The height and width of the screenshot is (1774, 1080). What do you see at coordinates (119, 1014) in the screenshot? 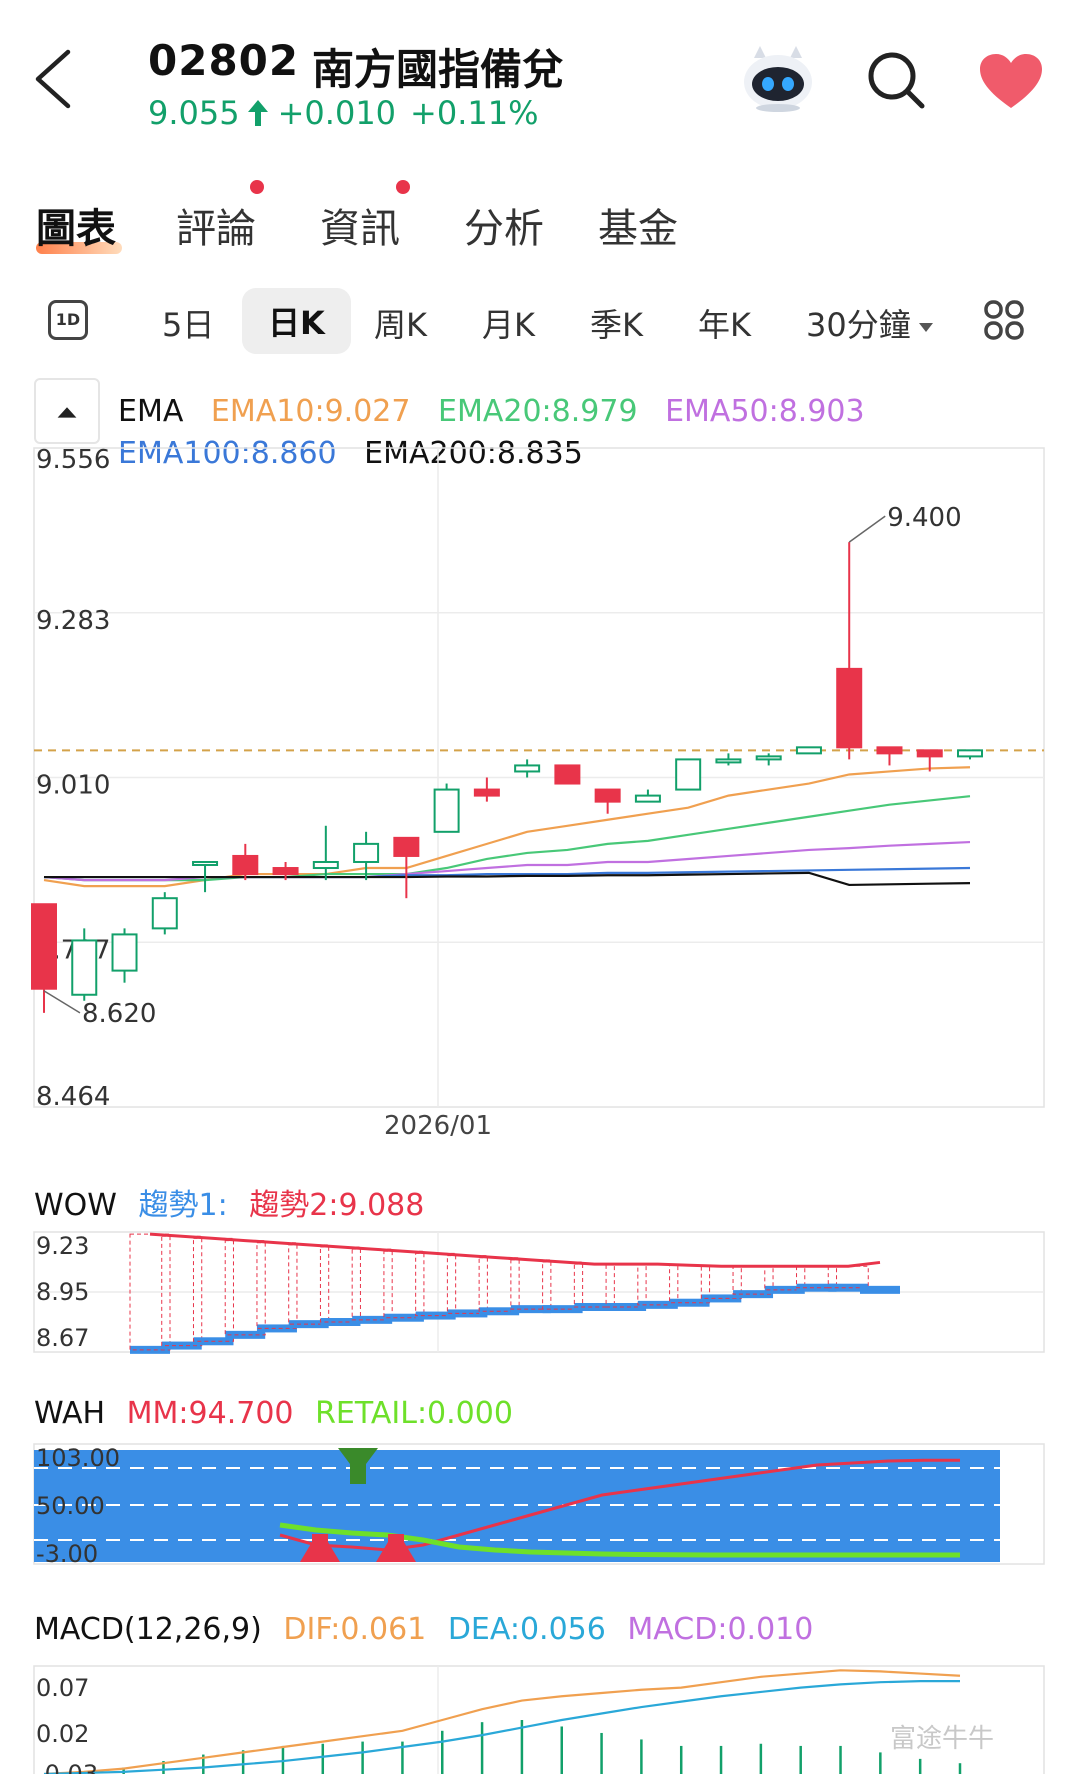
I see `low-annotation: 8.620` at bounding box center [119, 1014].